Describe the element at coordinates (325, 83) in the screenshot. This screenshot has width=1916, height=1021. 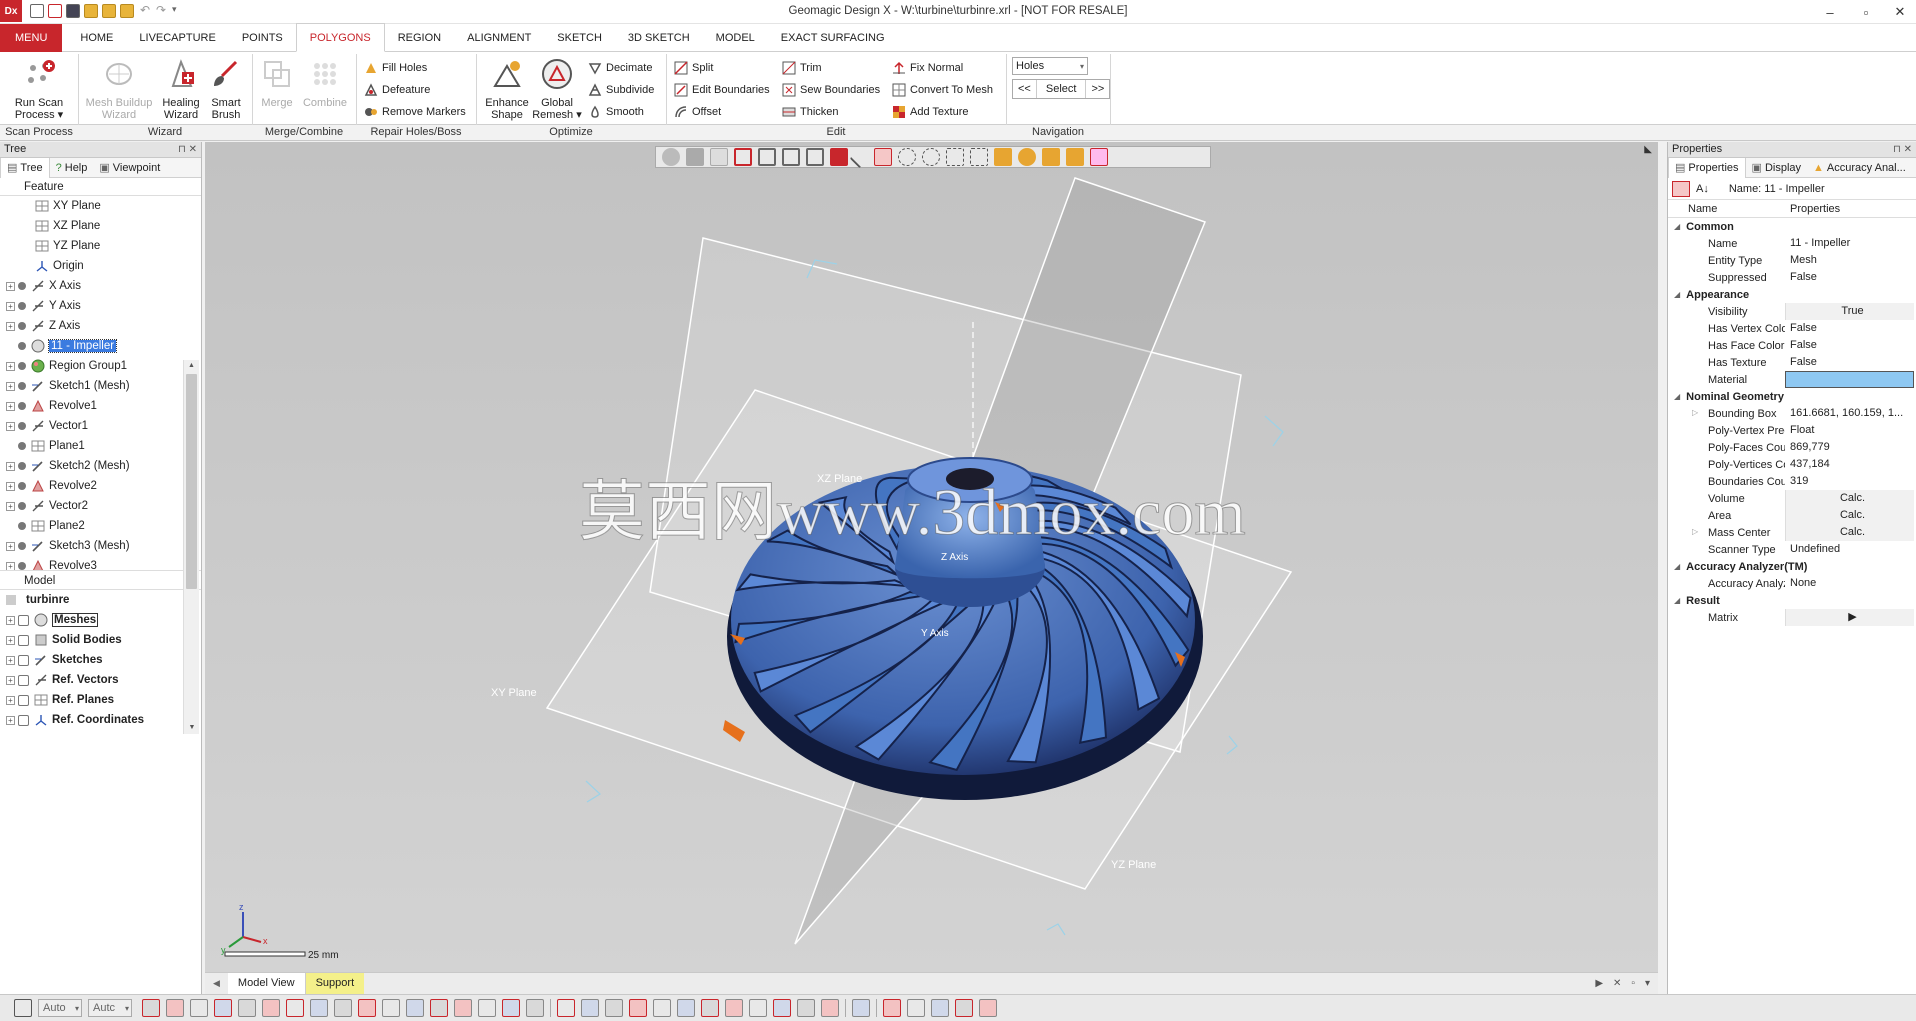
I see `combine-button: Combine` at that location.